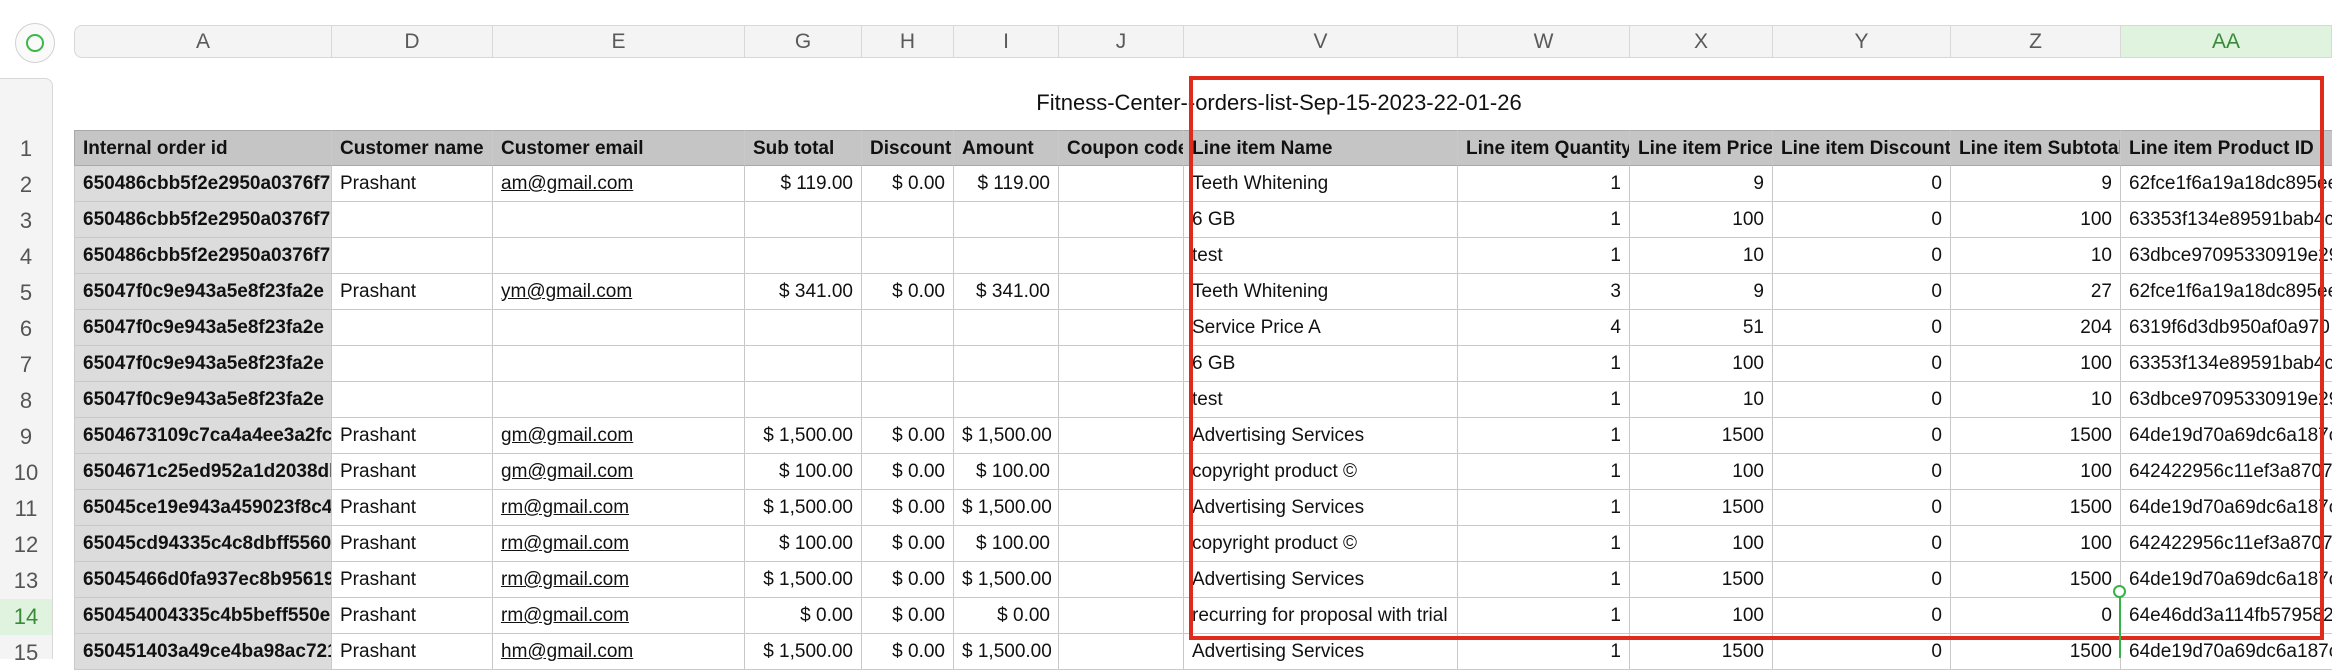 This screenshot has width=2332, height=671. I want to click on column-header-e: E, so click(619, 41).